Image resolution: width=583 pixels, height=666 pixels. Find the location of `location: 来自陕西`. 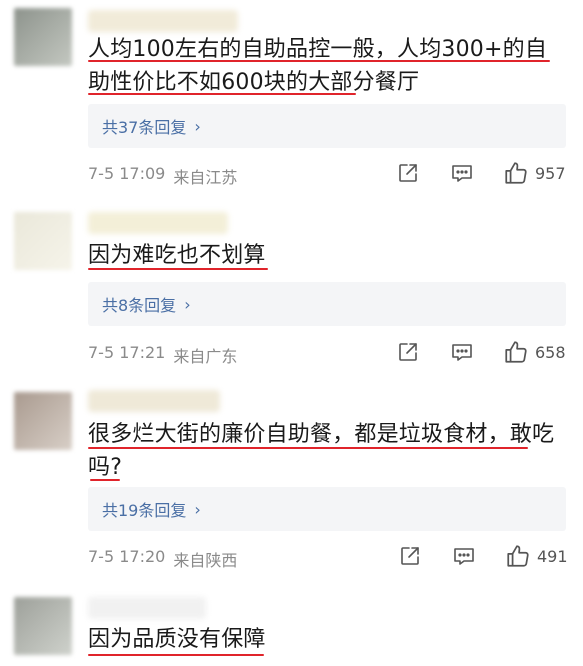

location: 来自陕西 is located at coordinates (205, 560).